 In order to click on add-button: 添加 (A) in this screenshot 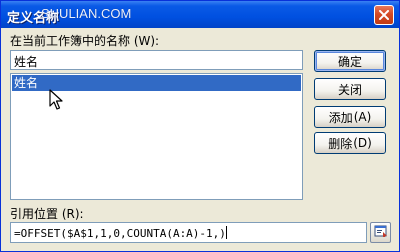, I will do `click(350, 117)`.